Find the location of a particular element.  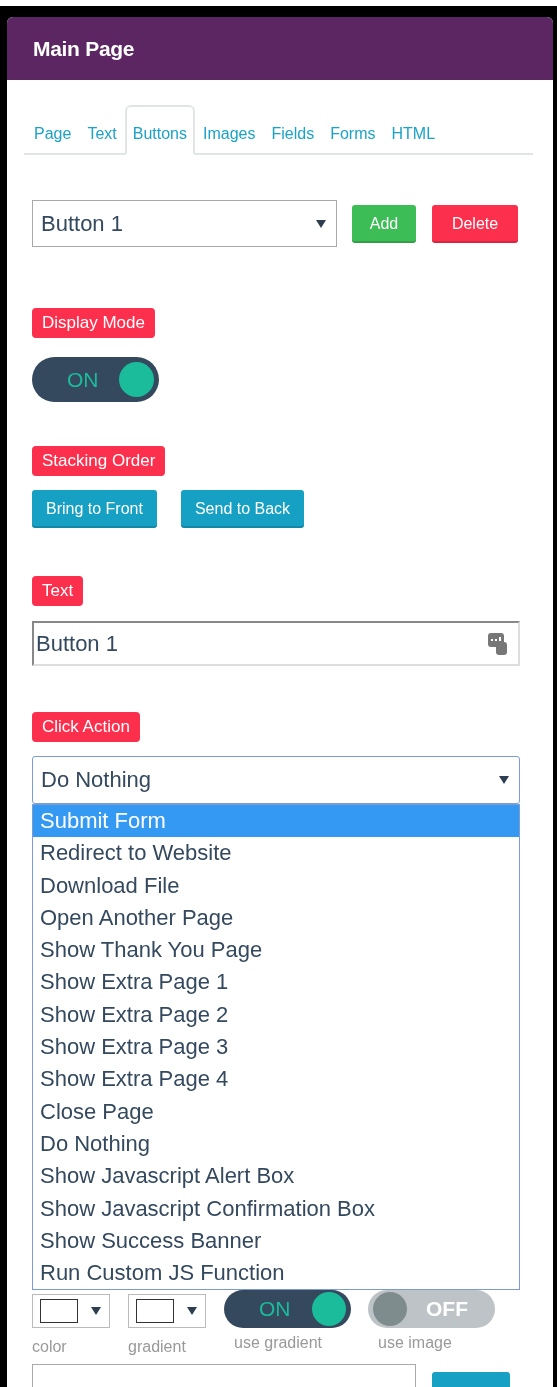

dropdown-option: Show Javascript Confirmation Box is located at coordinates (276, 1208).